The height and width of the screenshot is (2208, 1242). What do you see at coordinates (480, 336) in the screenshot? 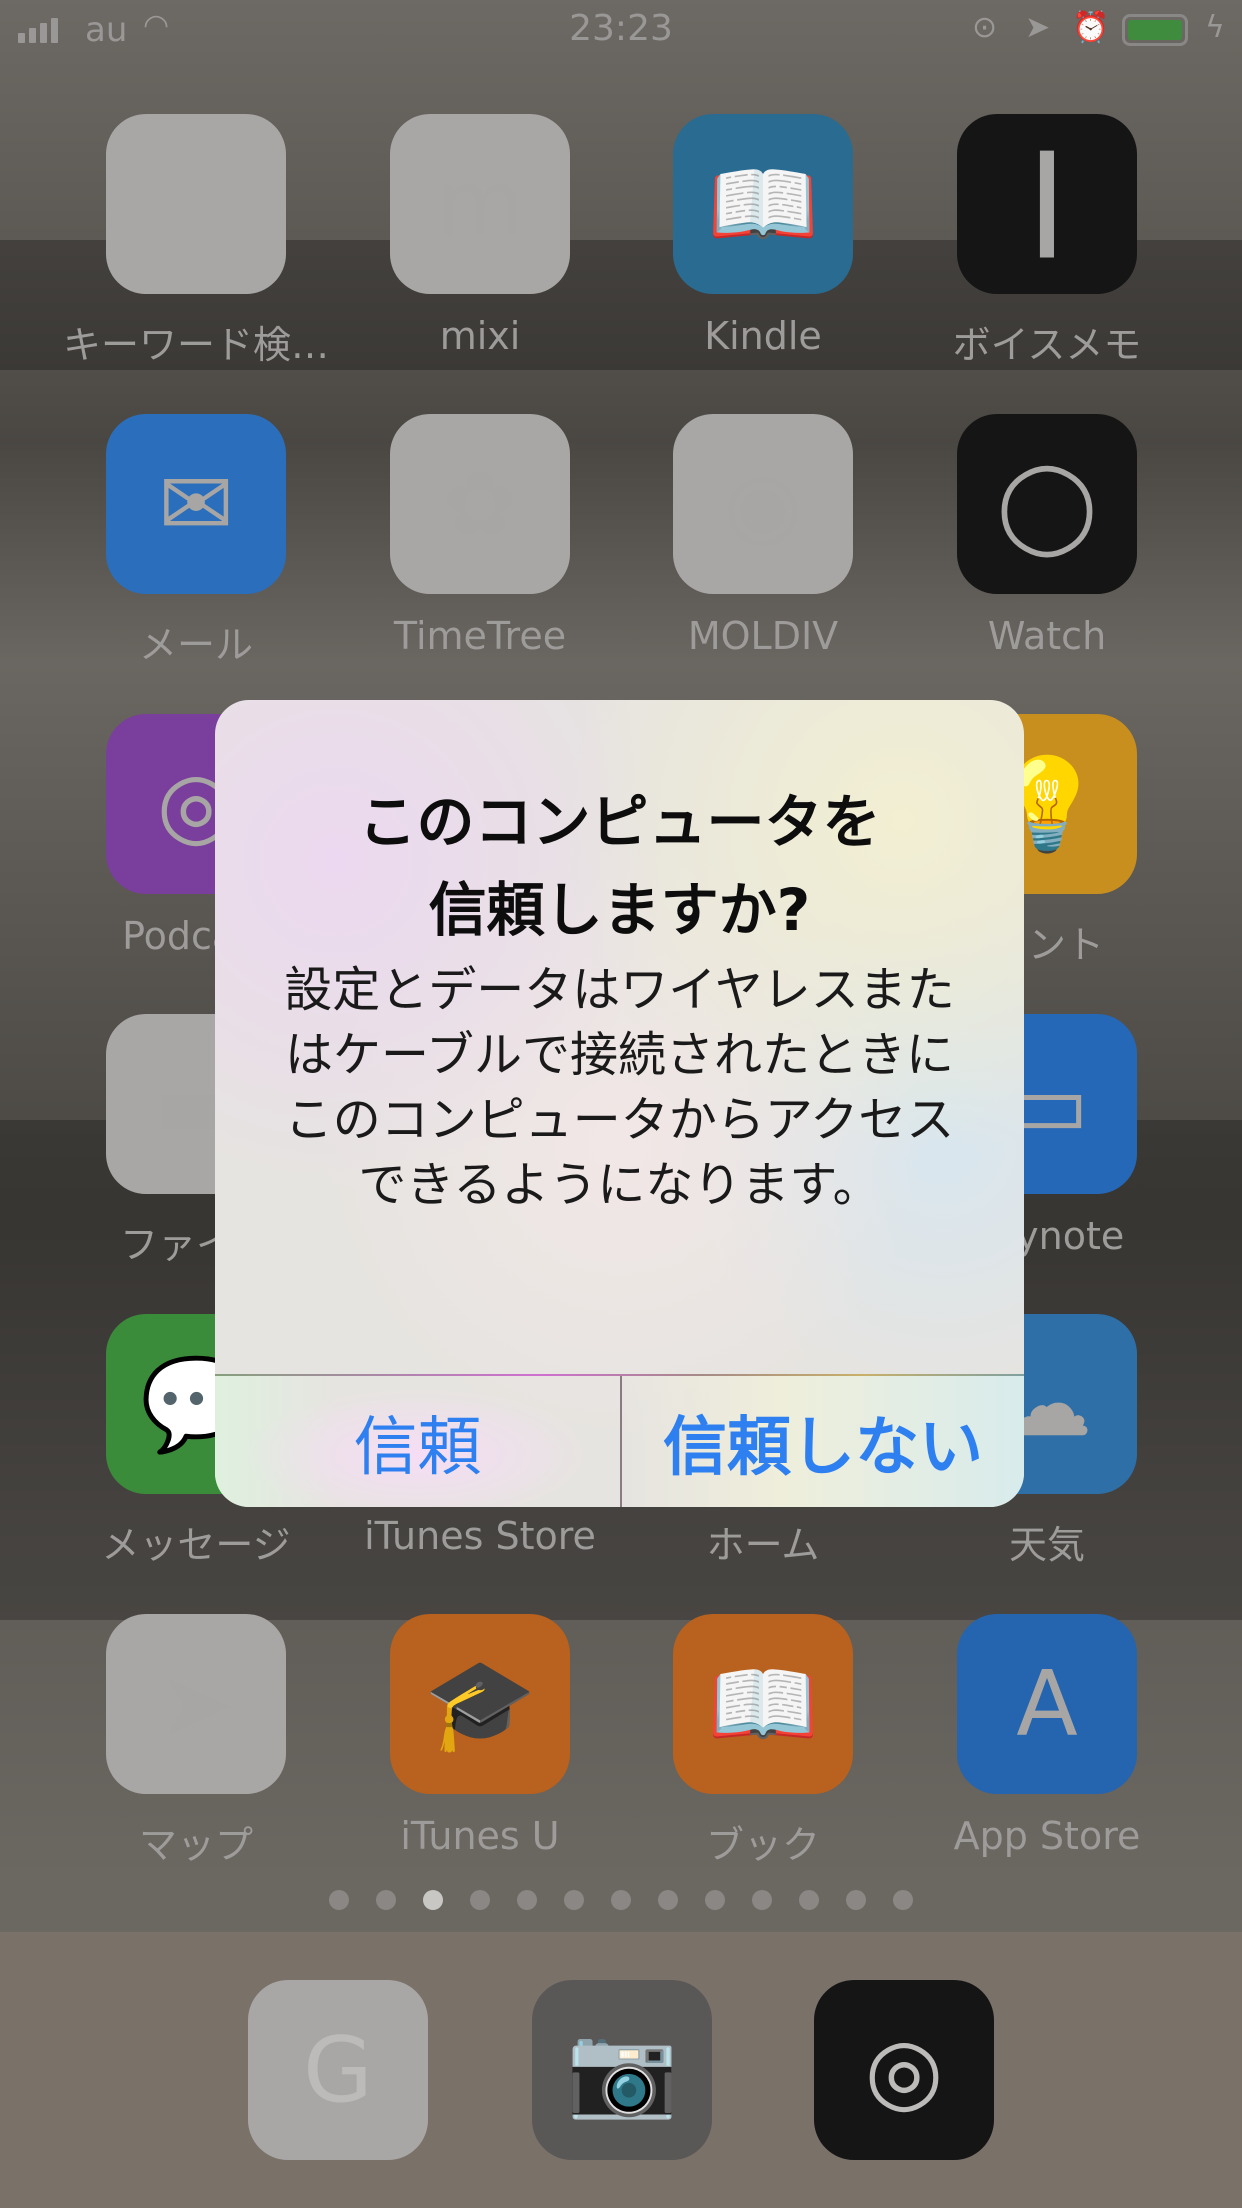
I see `app-label: mixi` at bounding box center [480, 336].